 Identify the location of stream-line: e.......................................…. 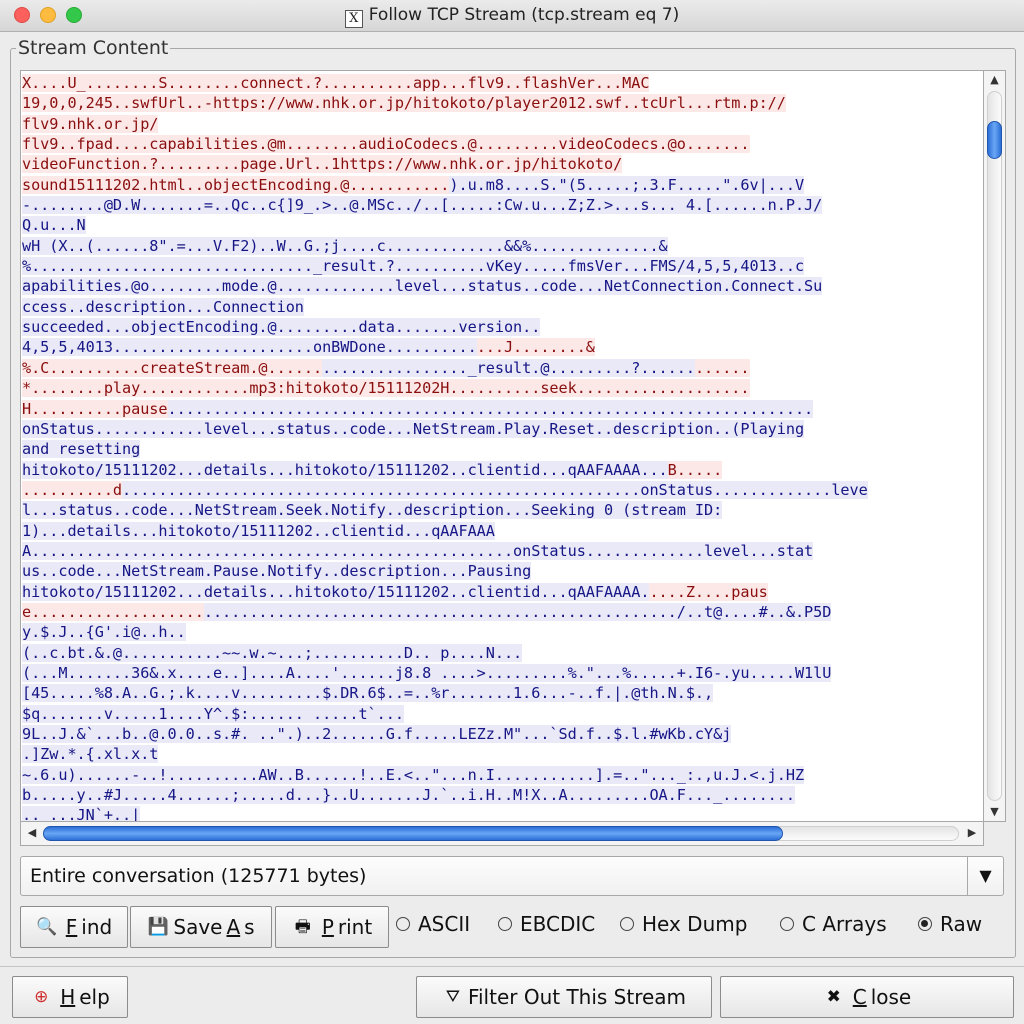
(502, 612).